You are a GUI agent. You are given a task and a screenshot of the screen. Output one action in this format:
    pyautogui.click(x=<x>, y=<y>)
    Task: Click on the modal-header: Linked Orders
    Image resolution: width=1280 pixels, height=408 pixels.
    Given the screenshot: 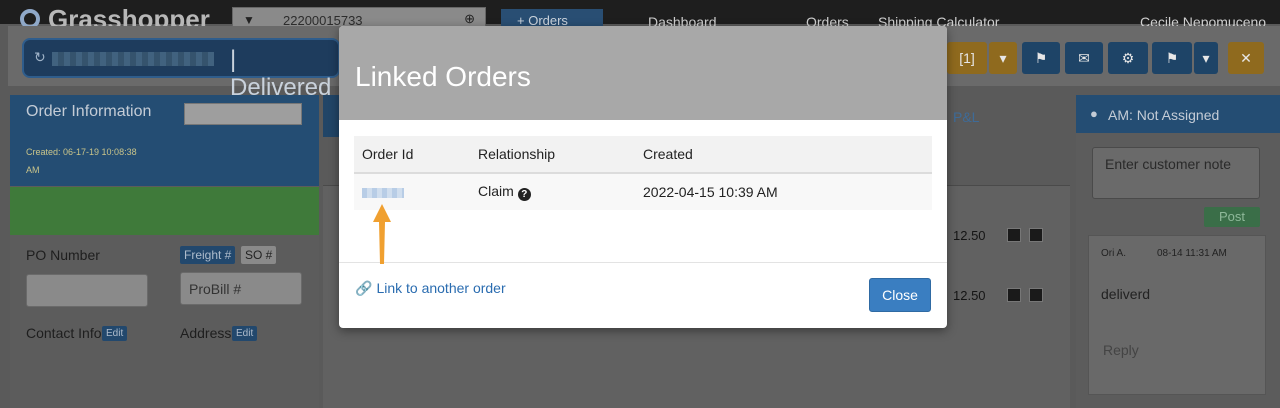 What is the action you would take?
    pyautogui.click(x=643, y=73)
    